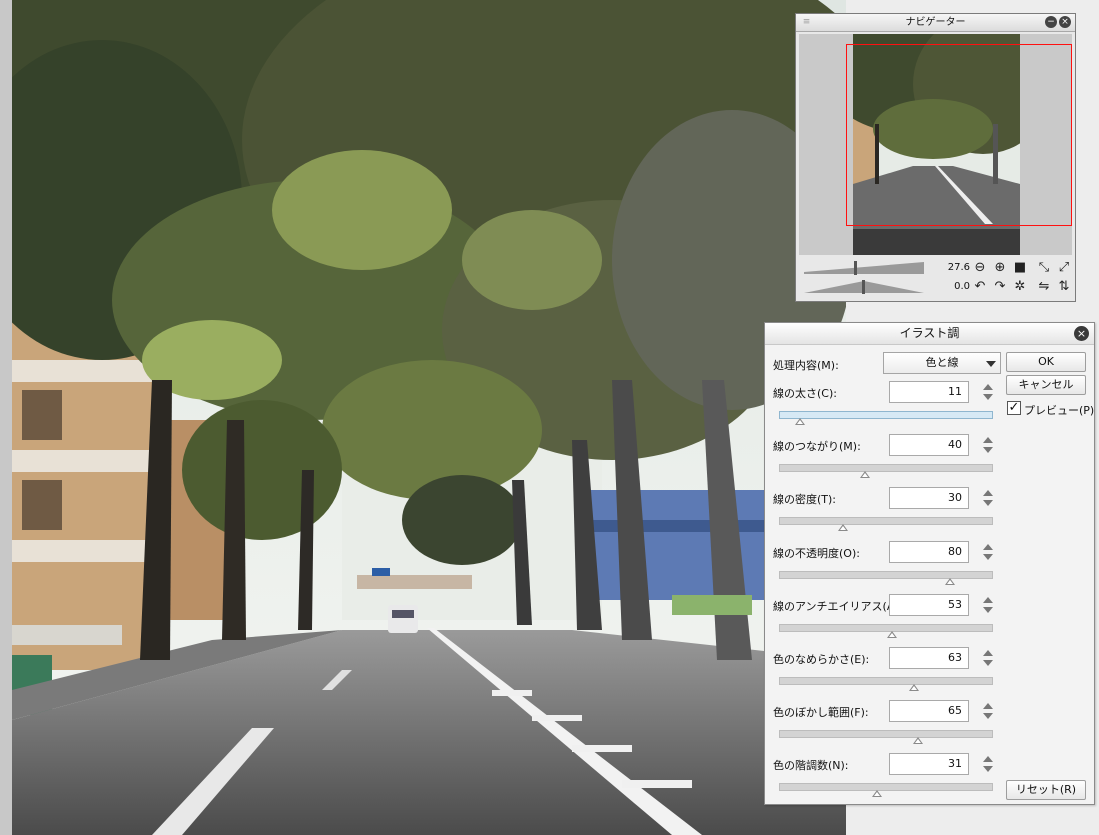 The width and height of the screenshot is (1099, 835). What do you see at coordinates (929, 711) in the screenshot?
I see `param-value-field: 65` at bounding box center [929, 711].